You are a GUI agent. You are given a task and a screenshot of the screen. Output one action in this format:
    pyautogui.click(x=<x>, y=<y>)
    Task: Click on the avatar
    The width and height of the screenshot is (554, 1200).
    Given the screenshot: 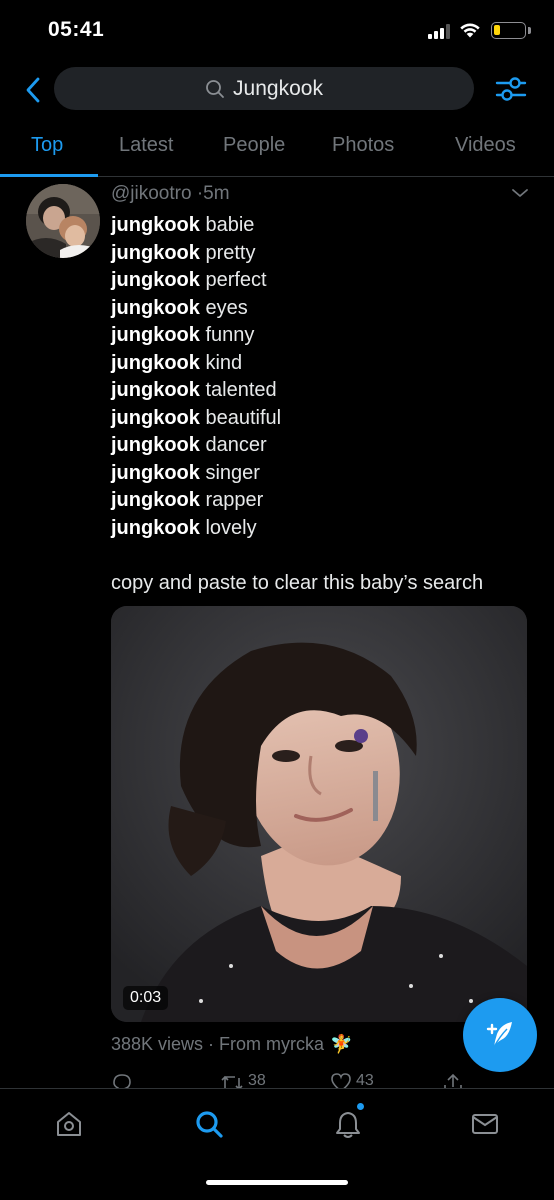 What is the action you would take?
    pyautogui.click(x=63, y=221)
    